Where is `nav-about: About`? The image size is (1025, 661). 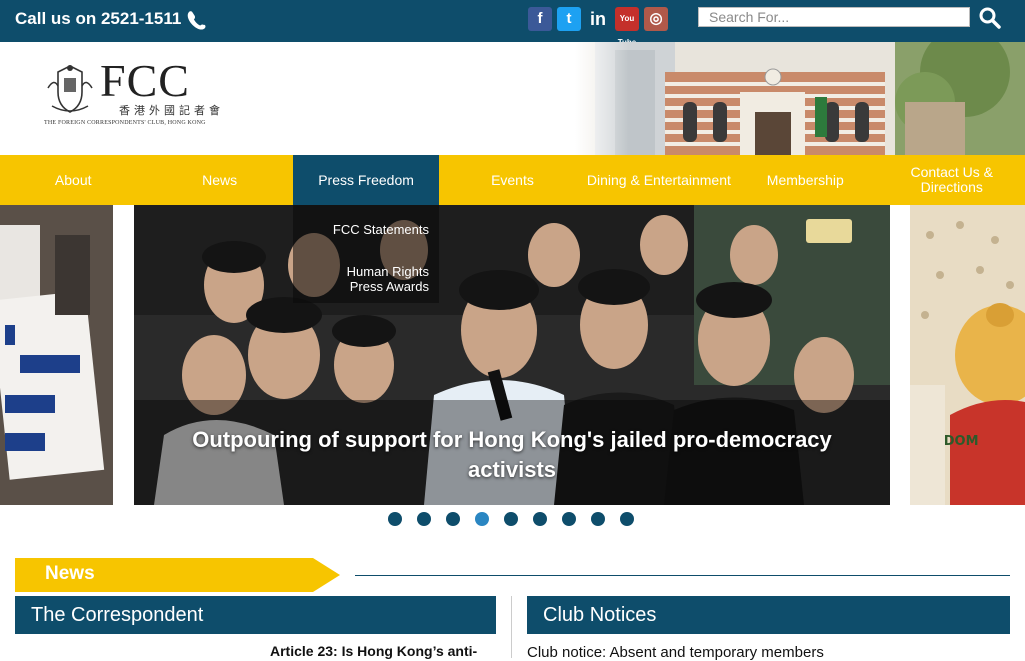
nav-about: About is located at coordinates (73, 180).